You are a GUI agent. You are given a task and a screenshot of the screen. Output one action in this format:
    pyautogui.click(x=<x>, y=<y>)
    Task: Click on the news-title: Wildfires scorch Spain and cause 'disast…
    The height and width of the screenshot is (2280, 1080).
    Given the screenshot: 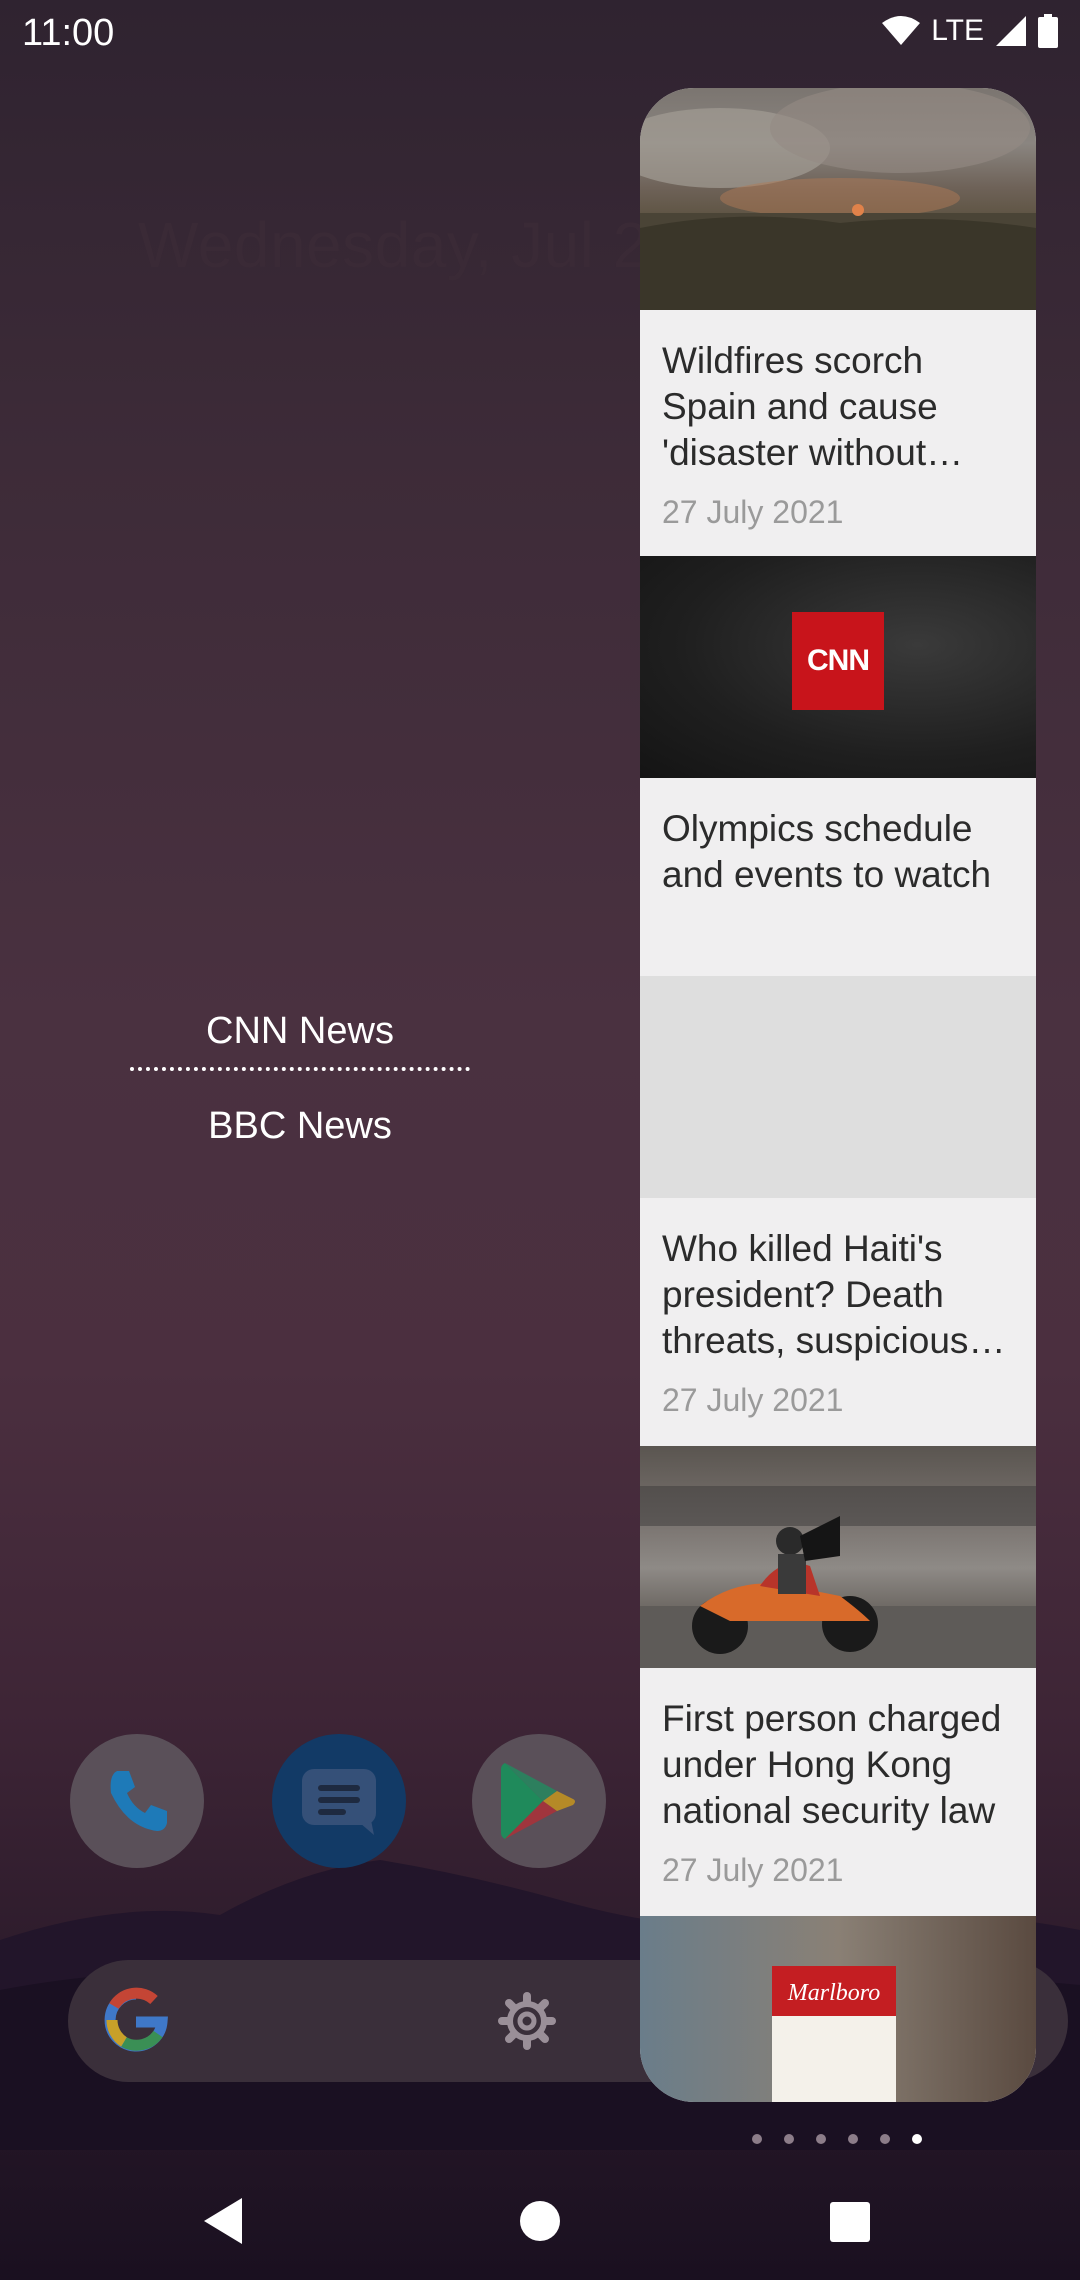 What is the action you would take?
    pyautogui.click(x=838, y=407)
    